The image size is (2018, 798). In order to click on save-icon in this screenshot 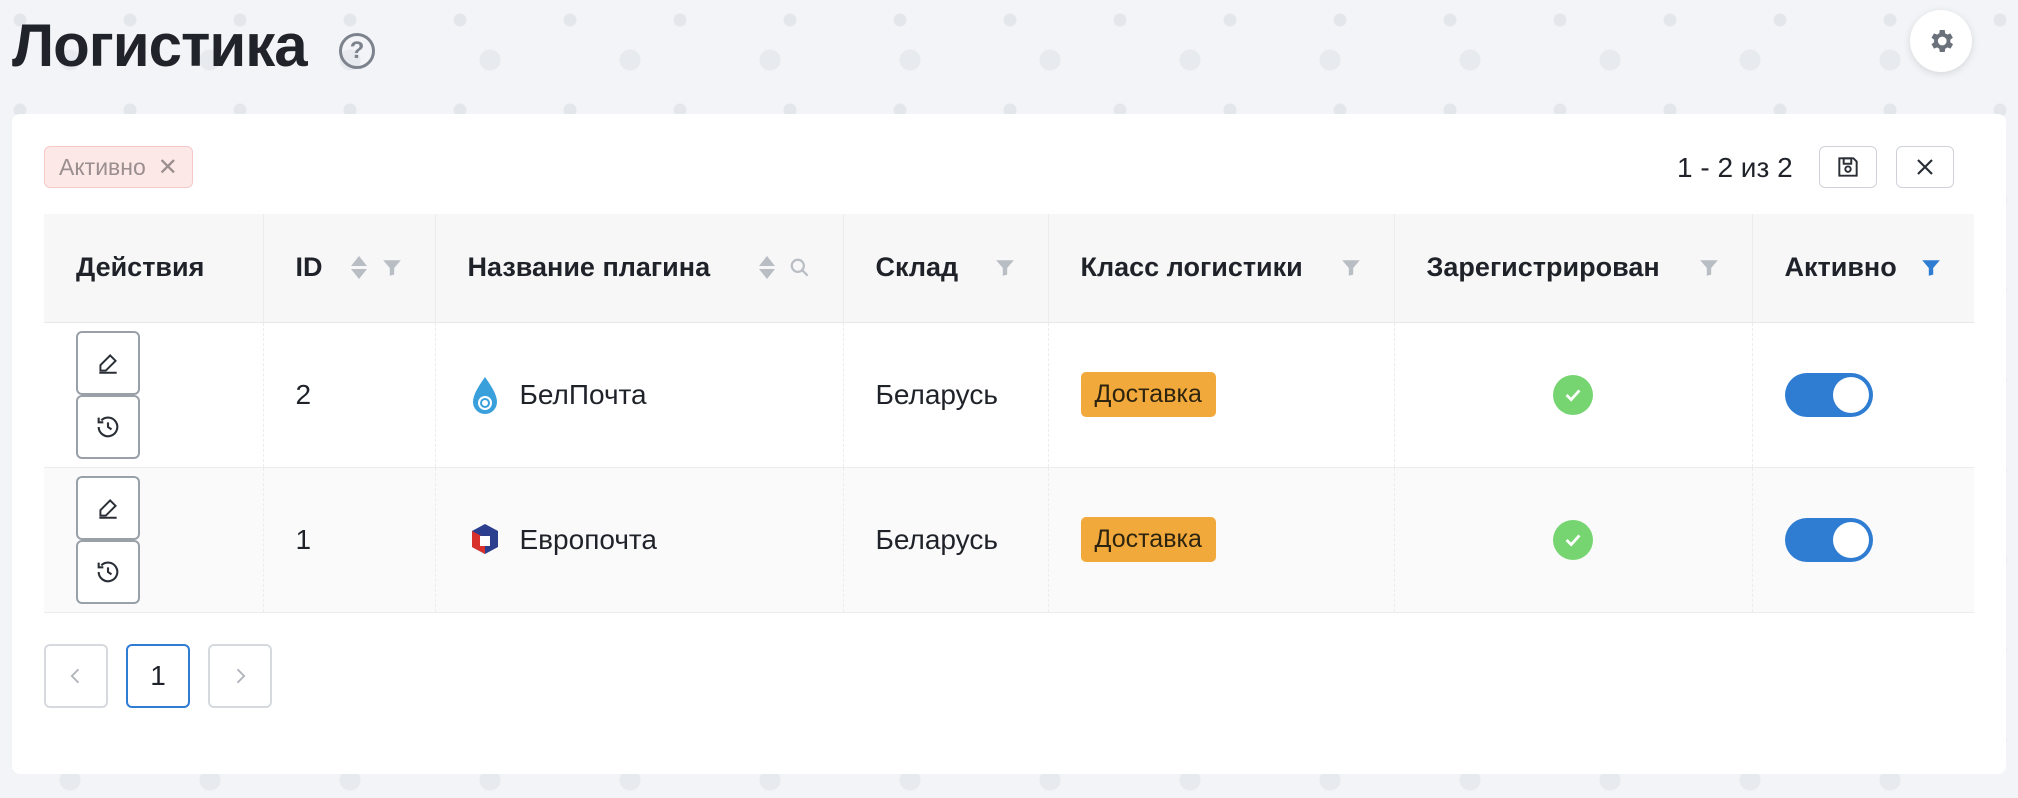, I will do `click(1848, 167)`.